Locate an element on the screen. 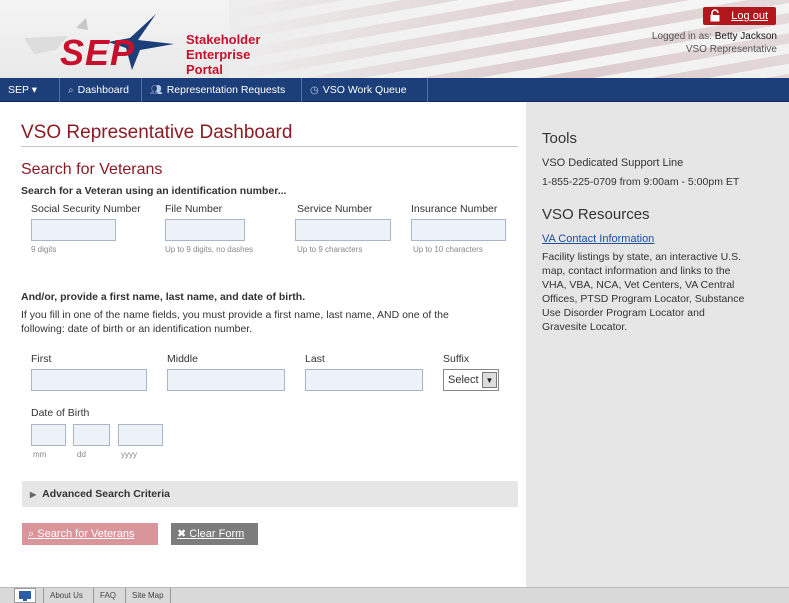  advanced-search-toggle: ▶ Advanced Search Criteria is located at coordinates (270, 494).